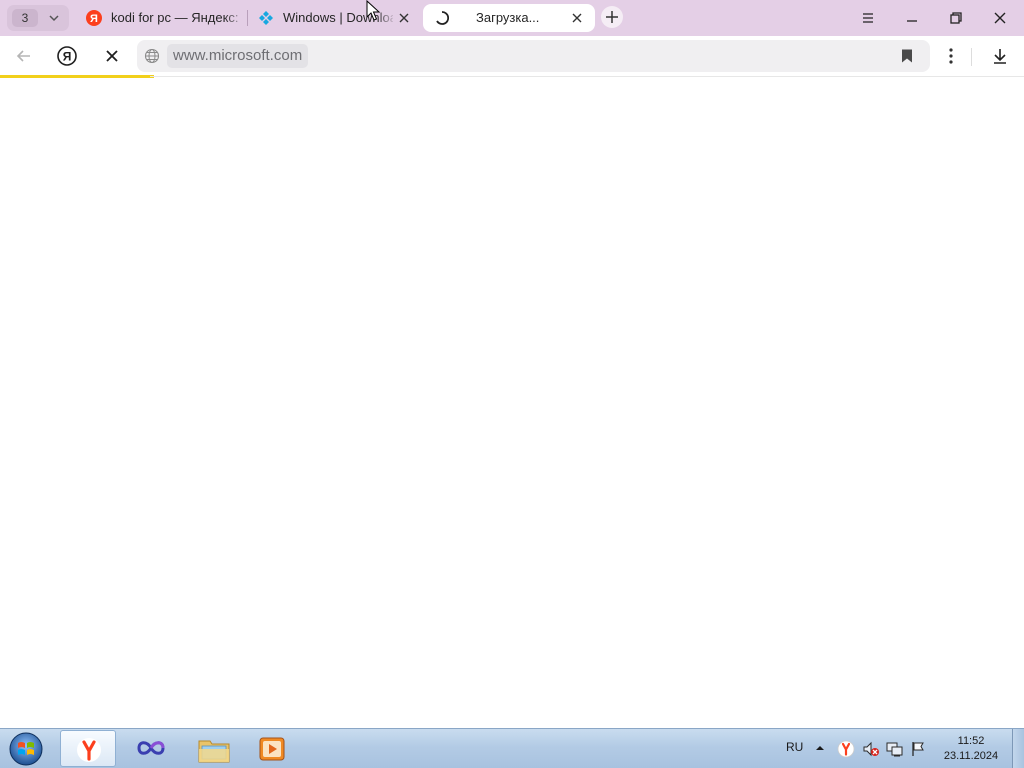  What do you see at coordinates (918, 749) in the screenshot?
I see `action-center-flag-icon` at bounding box center [918, 749].